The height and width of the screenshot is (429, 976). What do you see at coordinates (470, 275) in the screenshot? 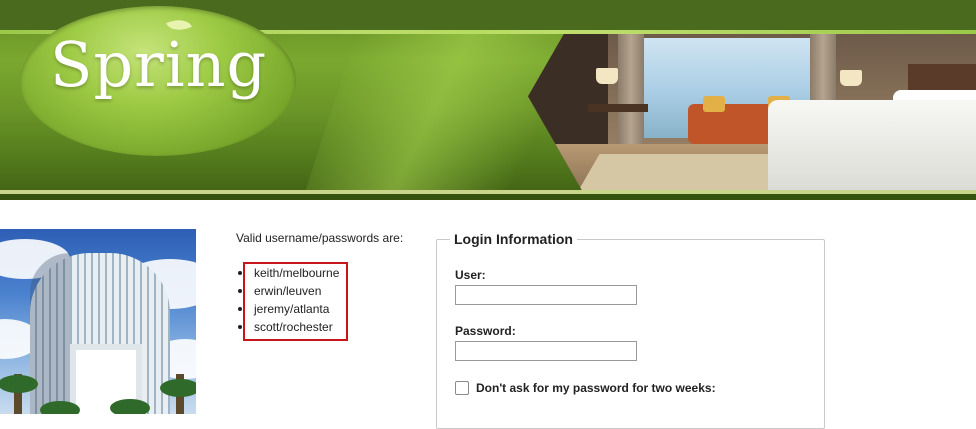
I see `user-label: User:` at bounding box center [470, 275].